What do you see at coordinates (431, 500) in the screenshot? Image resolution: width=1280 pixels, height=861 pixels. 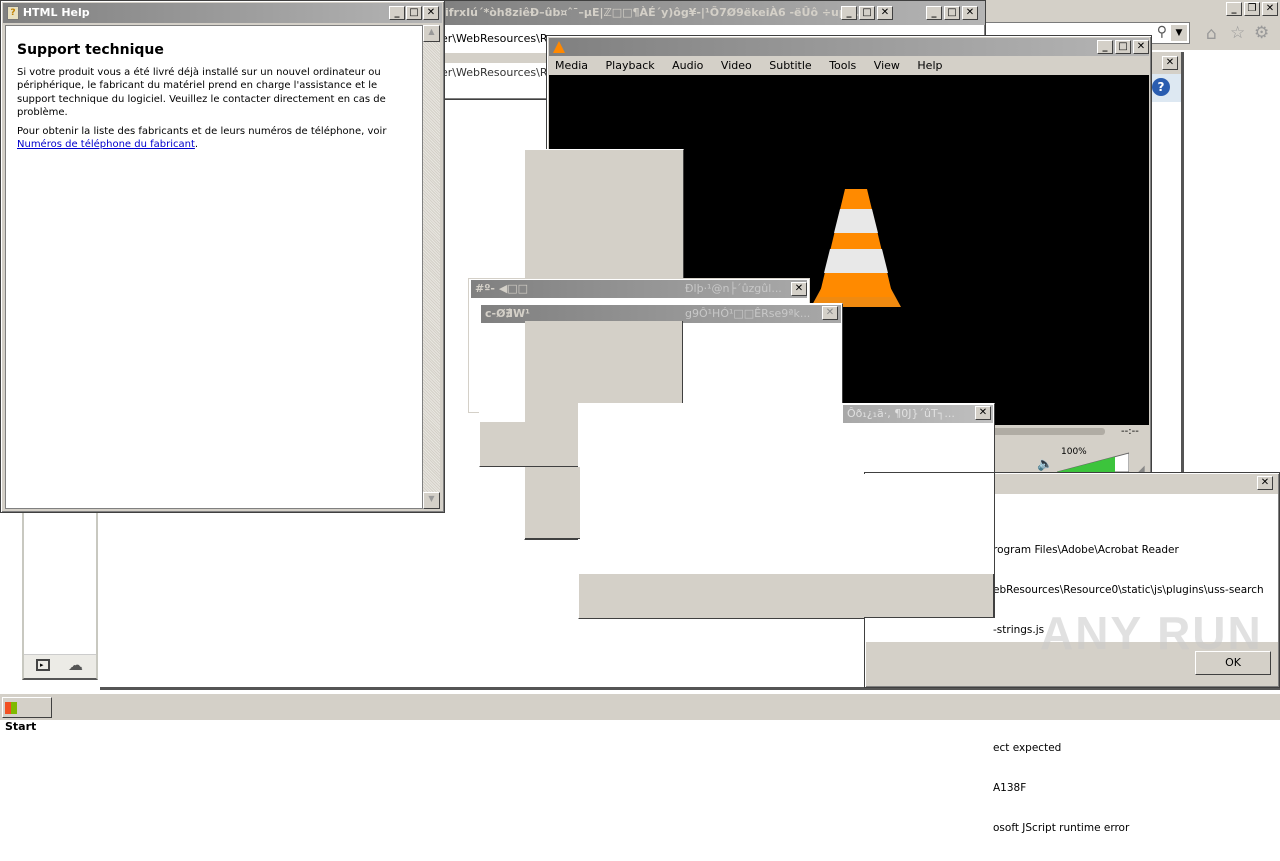 I see `scroll-down-button: ▼` at bounding box center [431, 500].